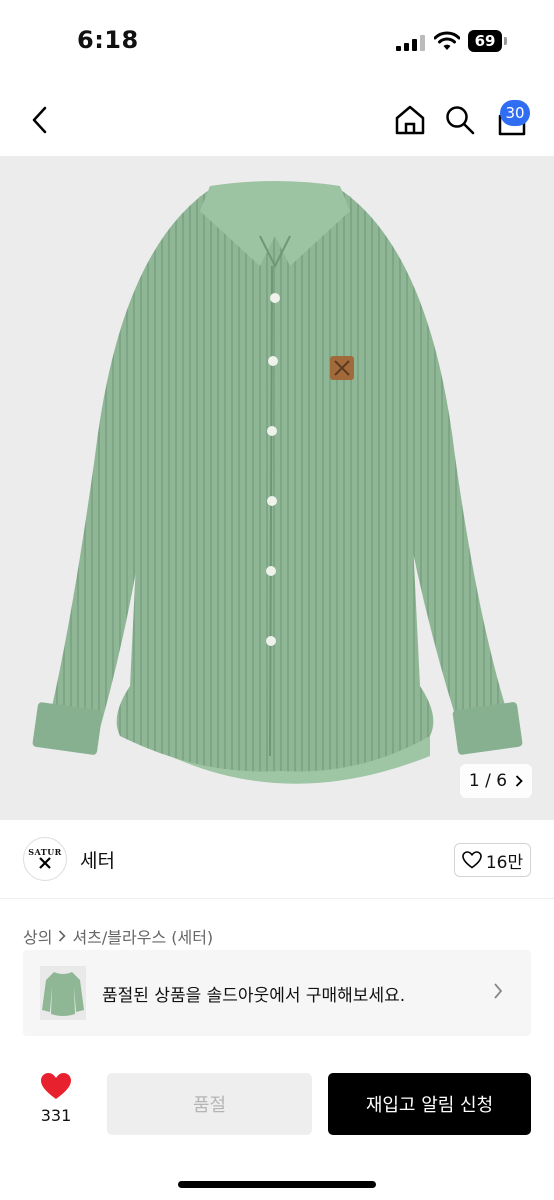 This screenshot has height=1200, width=554. I want to click on chevron-left-icon, so click(39, 120).